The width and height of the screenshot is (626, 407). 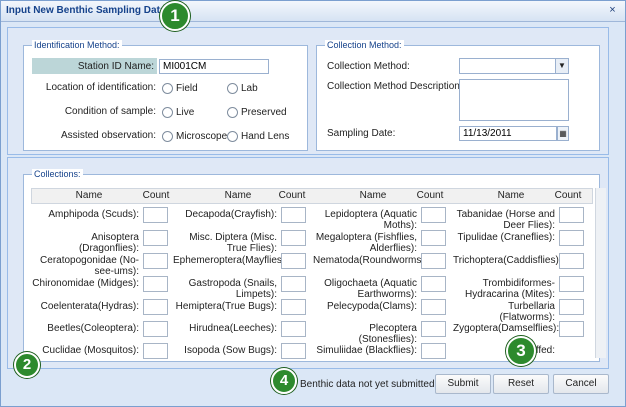 What do you see at coordinates (521, 351) in the screenshot?
I see `callout-3: 3` at bounding box center [521, 351].